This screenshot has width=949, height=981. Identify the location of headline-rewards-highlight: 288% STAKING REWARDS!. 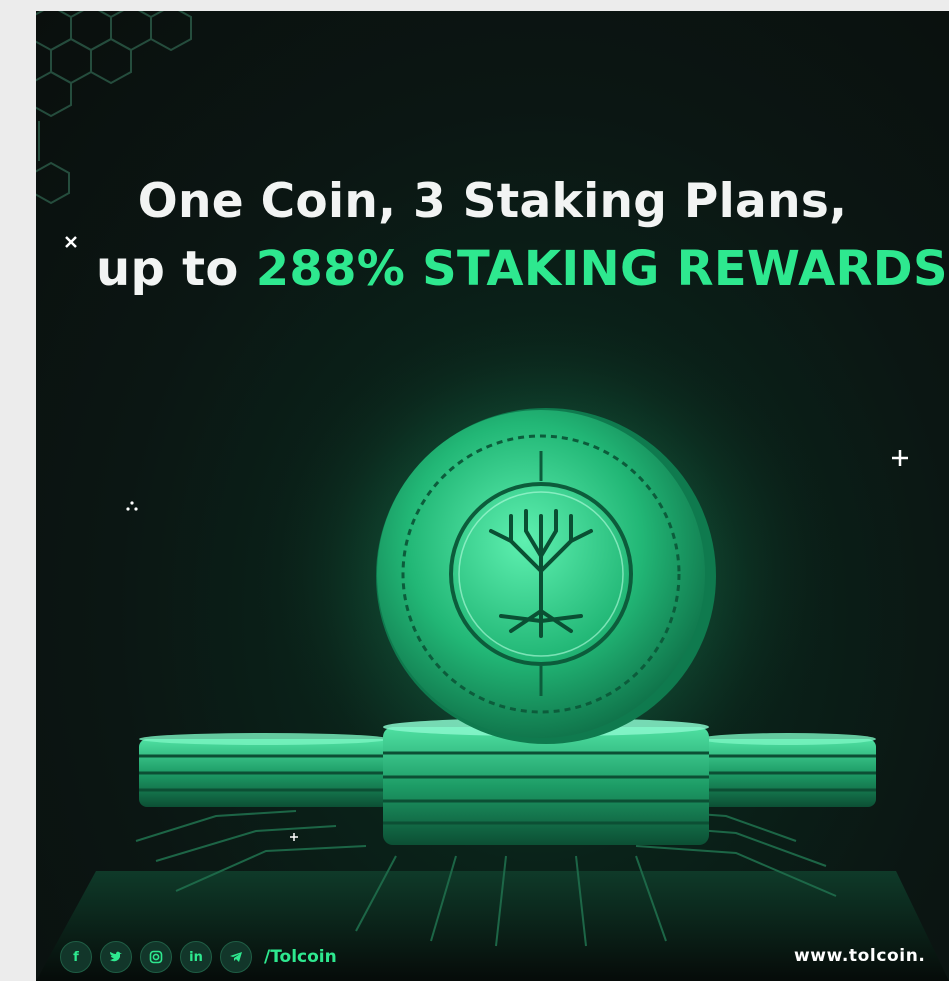
(602, 269).